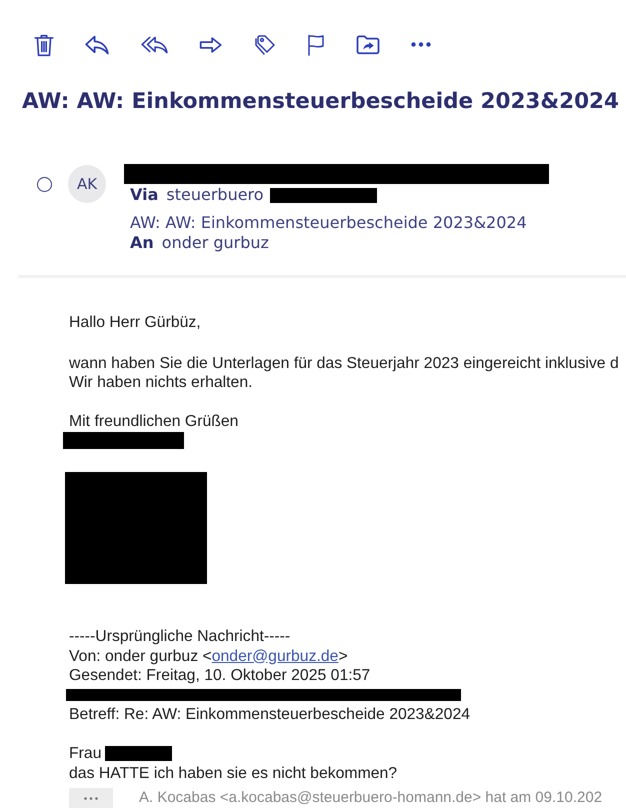 The width and height of the screenshot is (626, 810). What do you see at coordinates (211, 44) in the screenshot?
I see `right-arrow-icon` at bounding box center [211, 44].